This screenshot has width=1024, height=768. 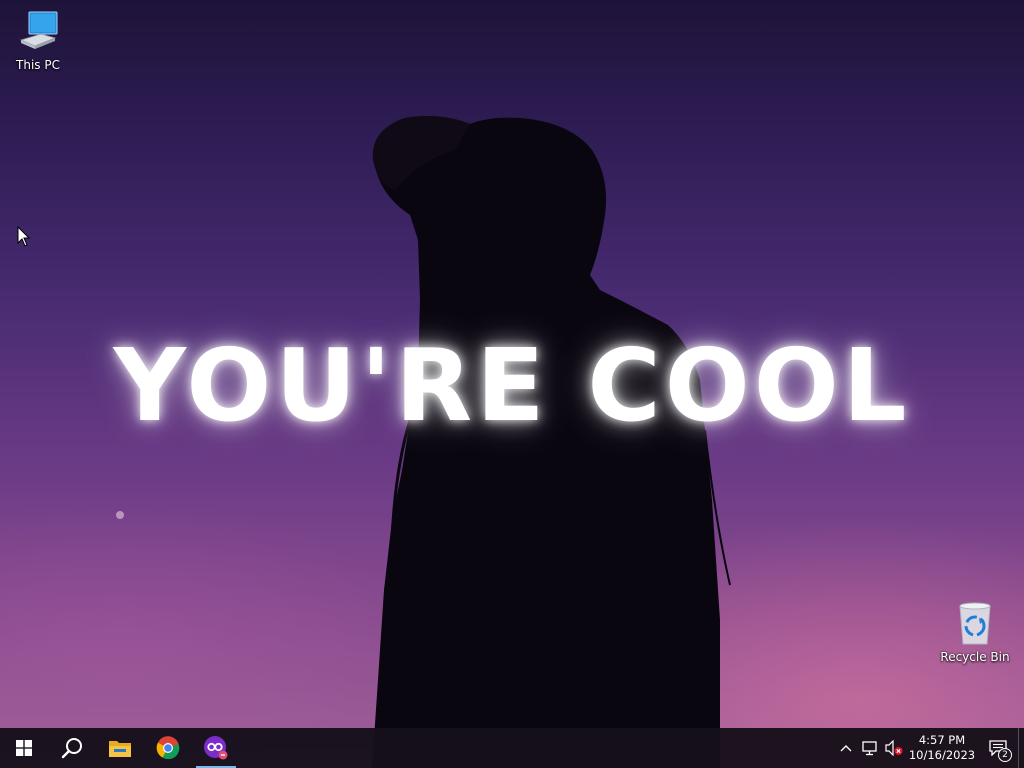 I want to click on clock-time: 4:57 PM, so click(x=942, y=740).